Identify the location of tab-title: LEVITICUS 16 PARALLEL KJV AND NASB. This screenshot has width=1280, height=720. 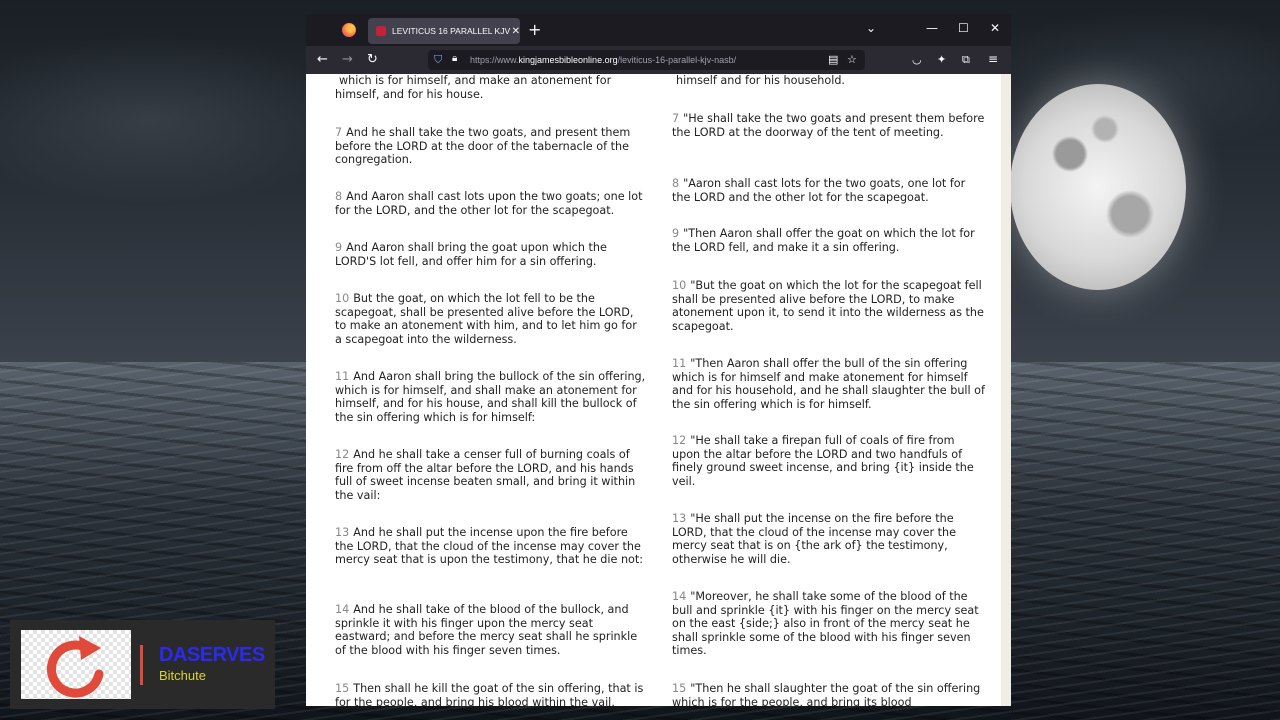
(451, 31).